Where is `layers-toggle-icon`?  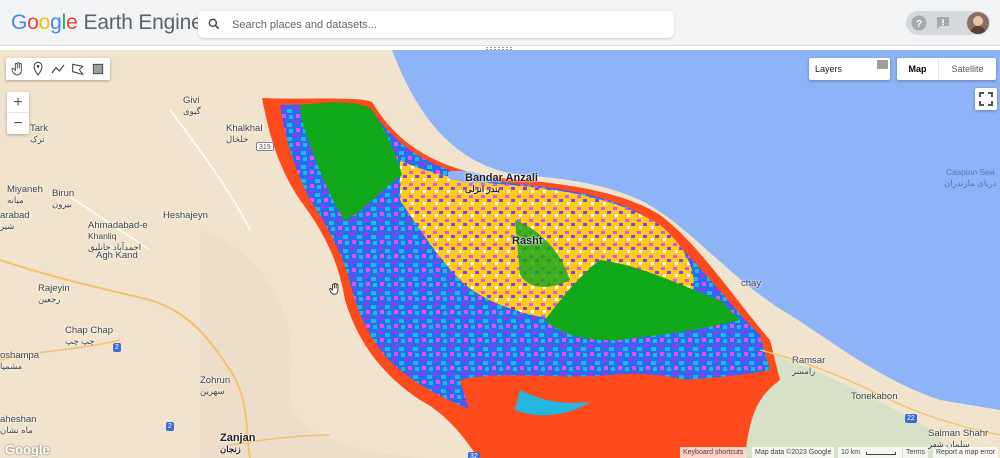
layers-toggle-icon is located at coordinates (882, 64).